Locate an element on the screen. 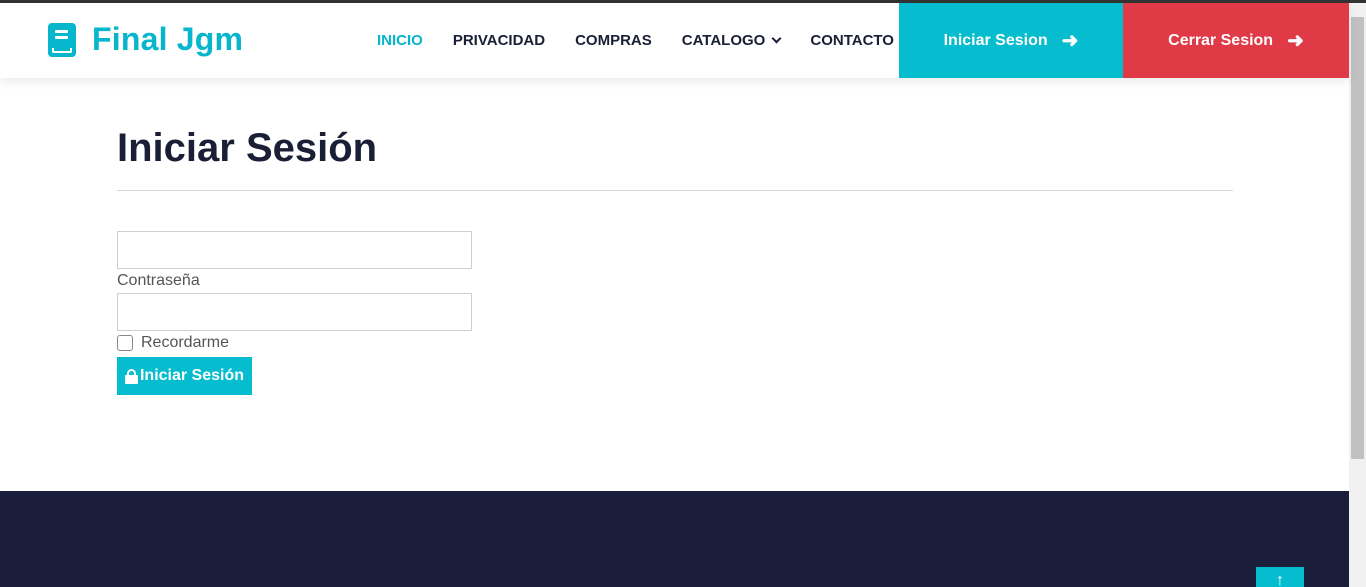 The width and height of the screenshot is (1366, 587). back-to-top-button: ↑ is located at coordinates (1280, 577).